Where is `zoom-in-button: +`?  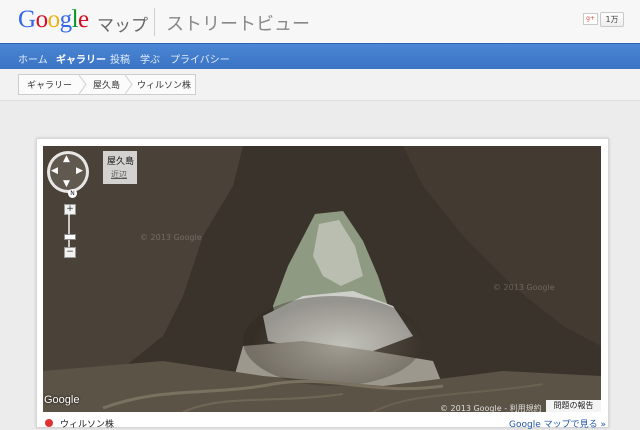
zoom-in-button: + is located at coordinates (70, 209).